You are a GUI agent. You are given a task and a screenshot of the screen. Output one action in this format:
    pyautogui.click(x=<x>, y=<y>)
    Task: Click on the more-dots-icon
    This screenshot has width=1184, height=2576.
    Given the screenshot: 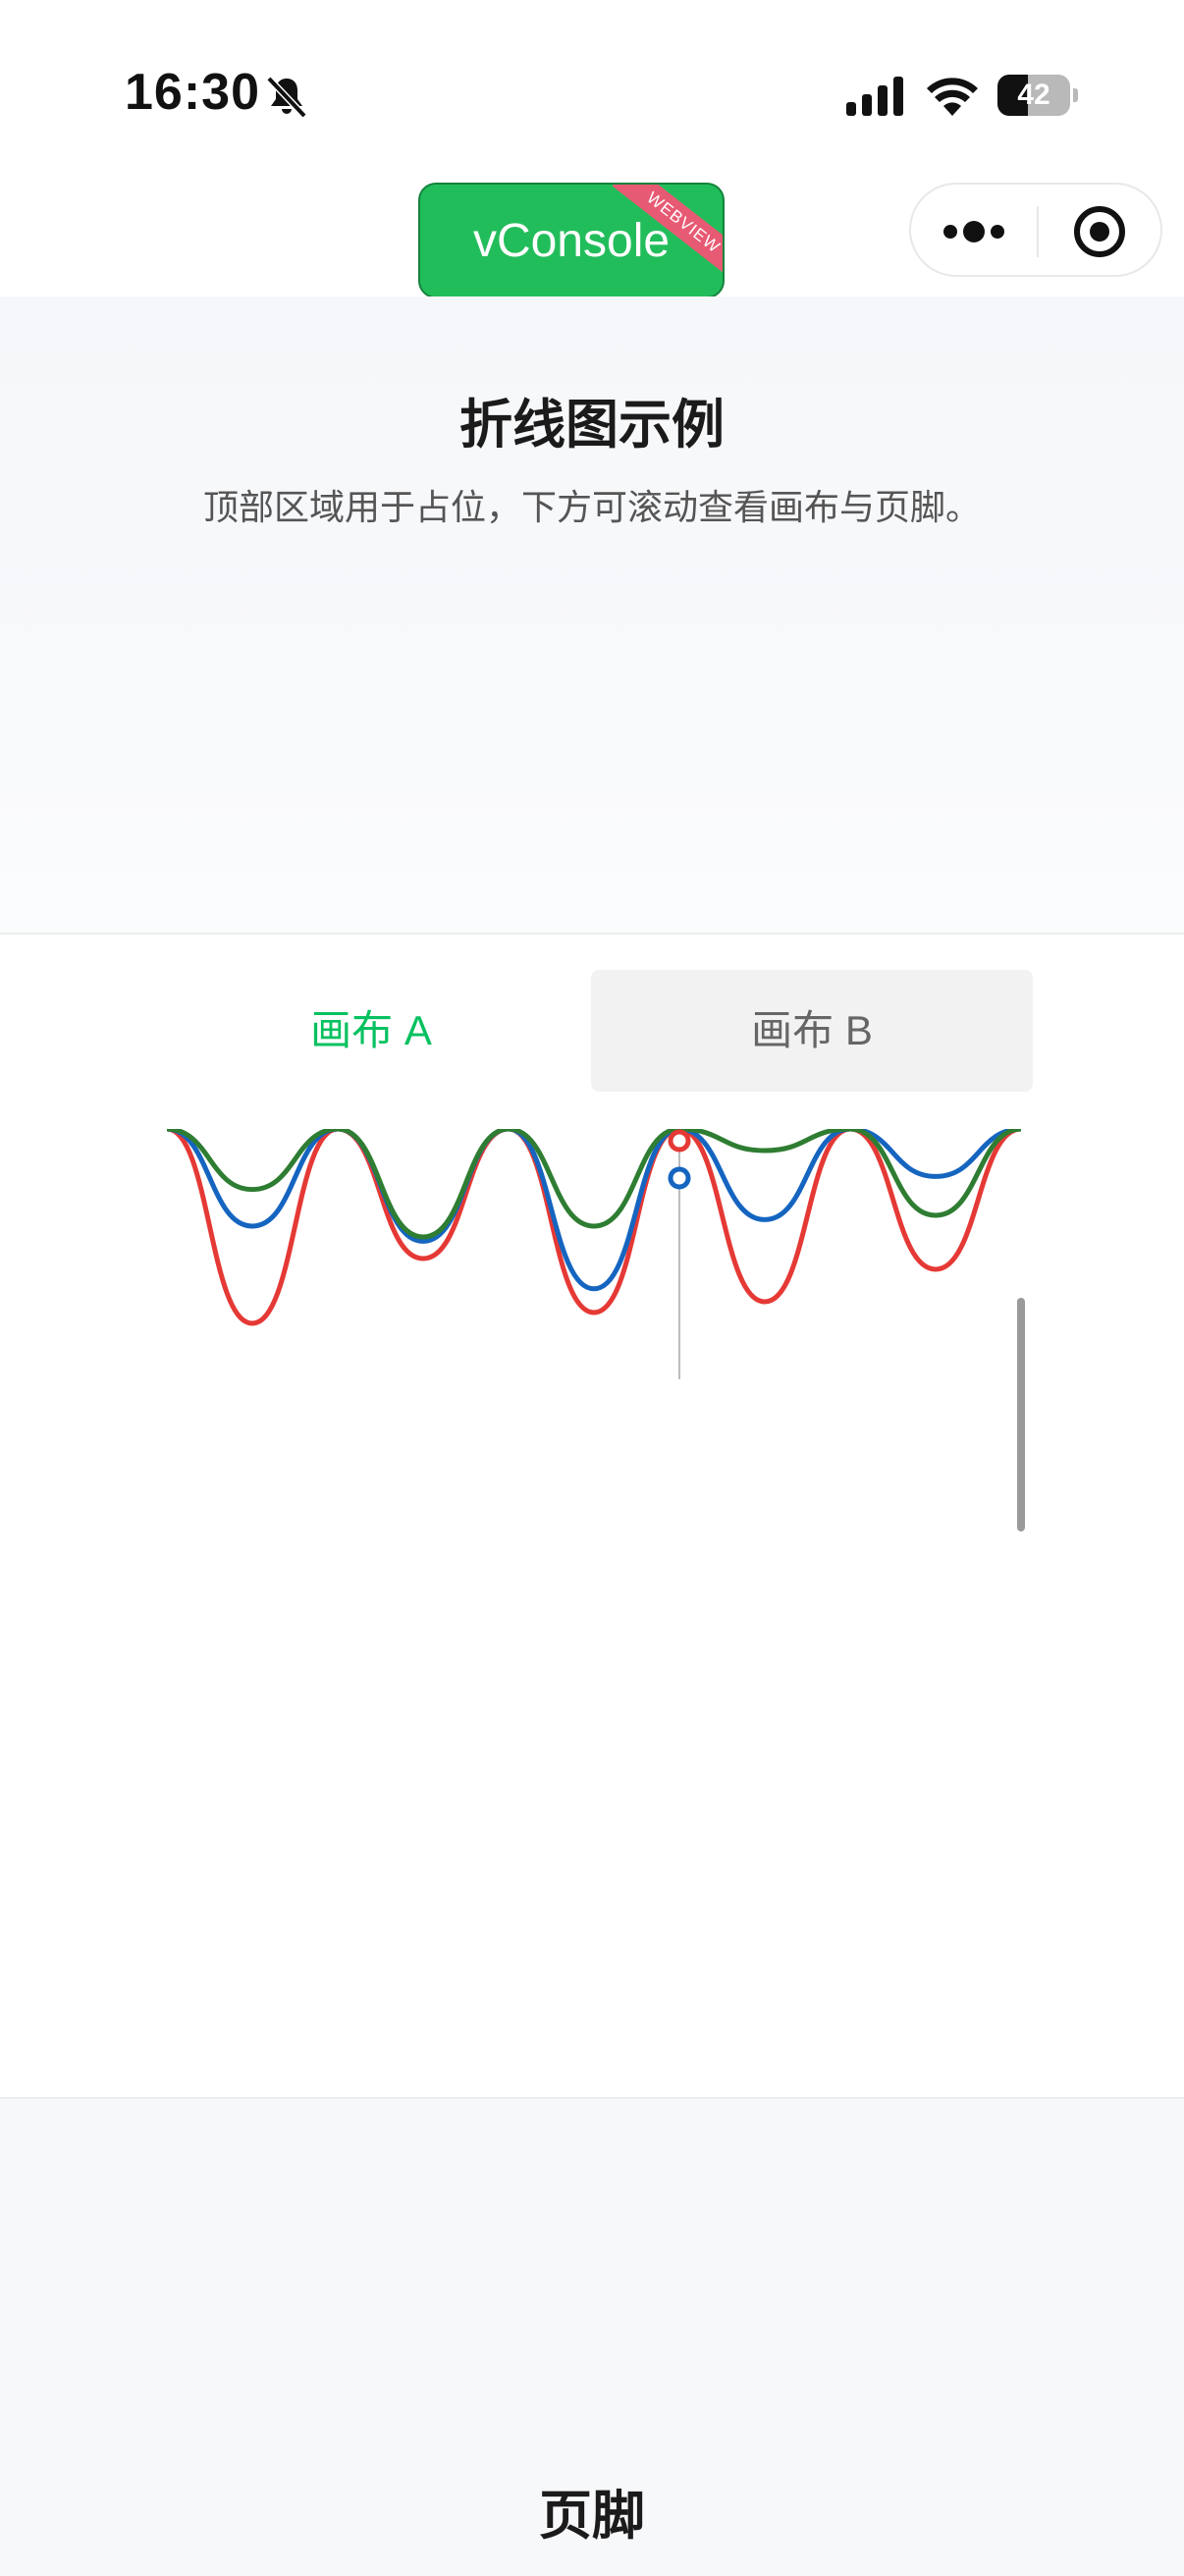 What is the action you would take?
    pyautogui.click(x=973, y=231)
    